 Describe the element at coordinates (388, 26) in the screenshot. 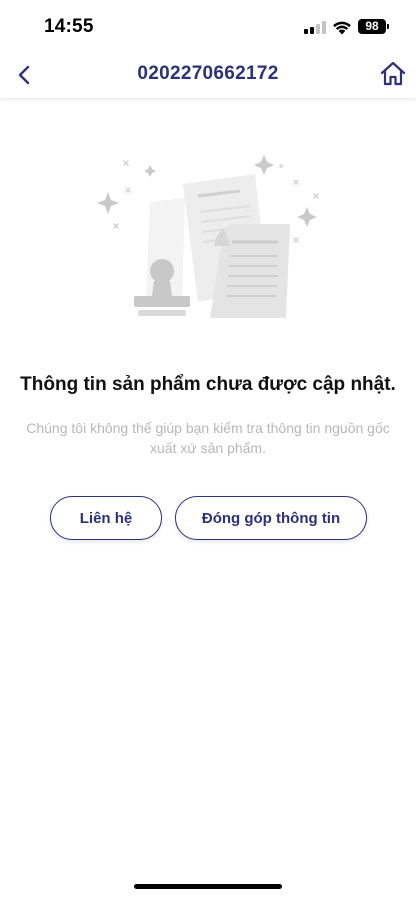

I see `battery-tip` at that location.